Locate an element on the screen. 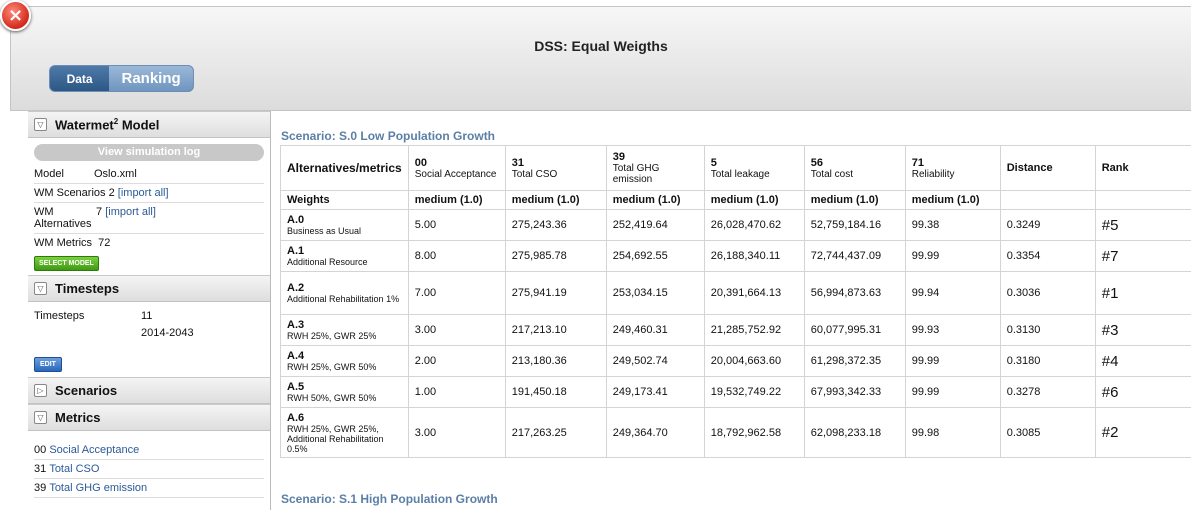  model-label: Model is located at coordinates (49, 174).